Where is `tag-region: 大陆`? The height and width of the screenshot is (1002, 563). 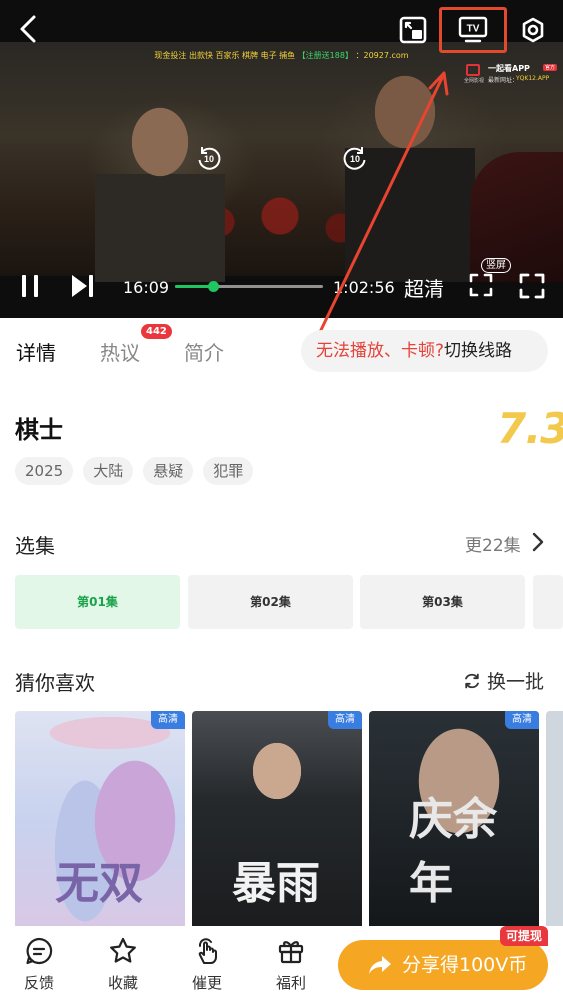
tag-region: 大陆 is located at coordinates (108, 471).